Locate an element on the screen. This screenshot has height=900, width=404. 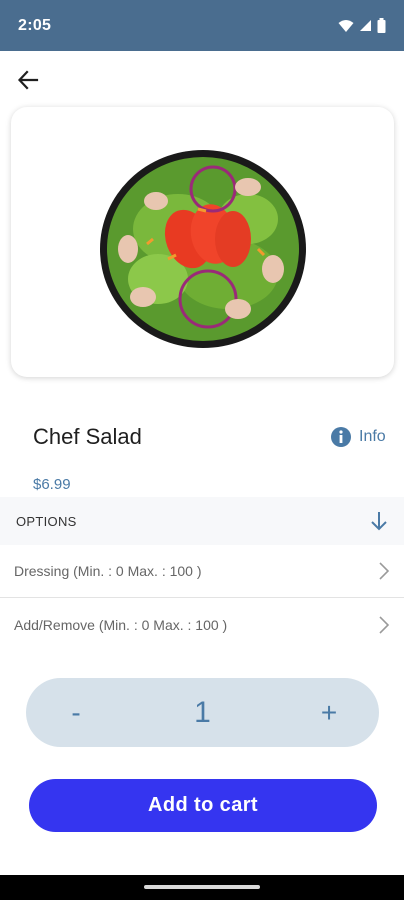
option-row-dressing: Dressing (Min. : 0 Max. : 100 ) is located at coordinates (202, 571).